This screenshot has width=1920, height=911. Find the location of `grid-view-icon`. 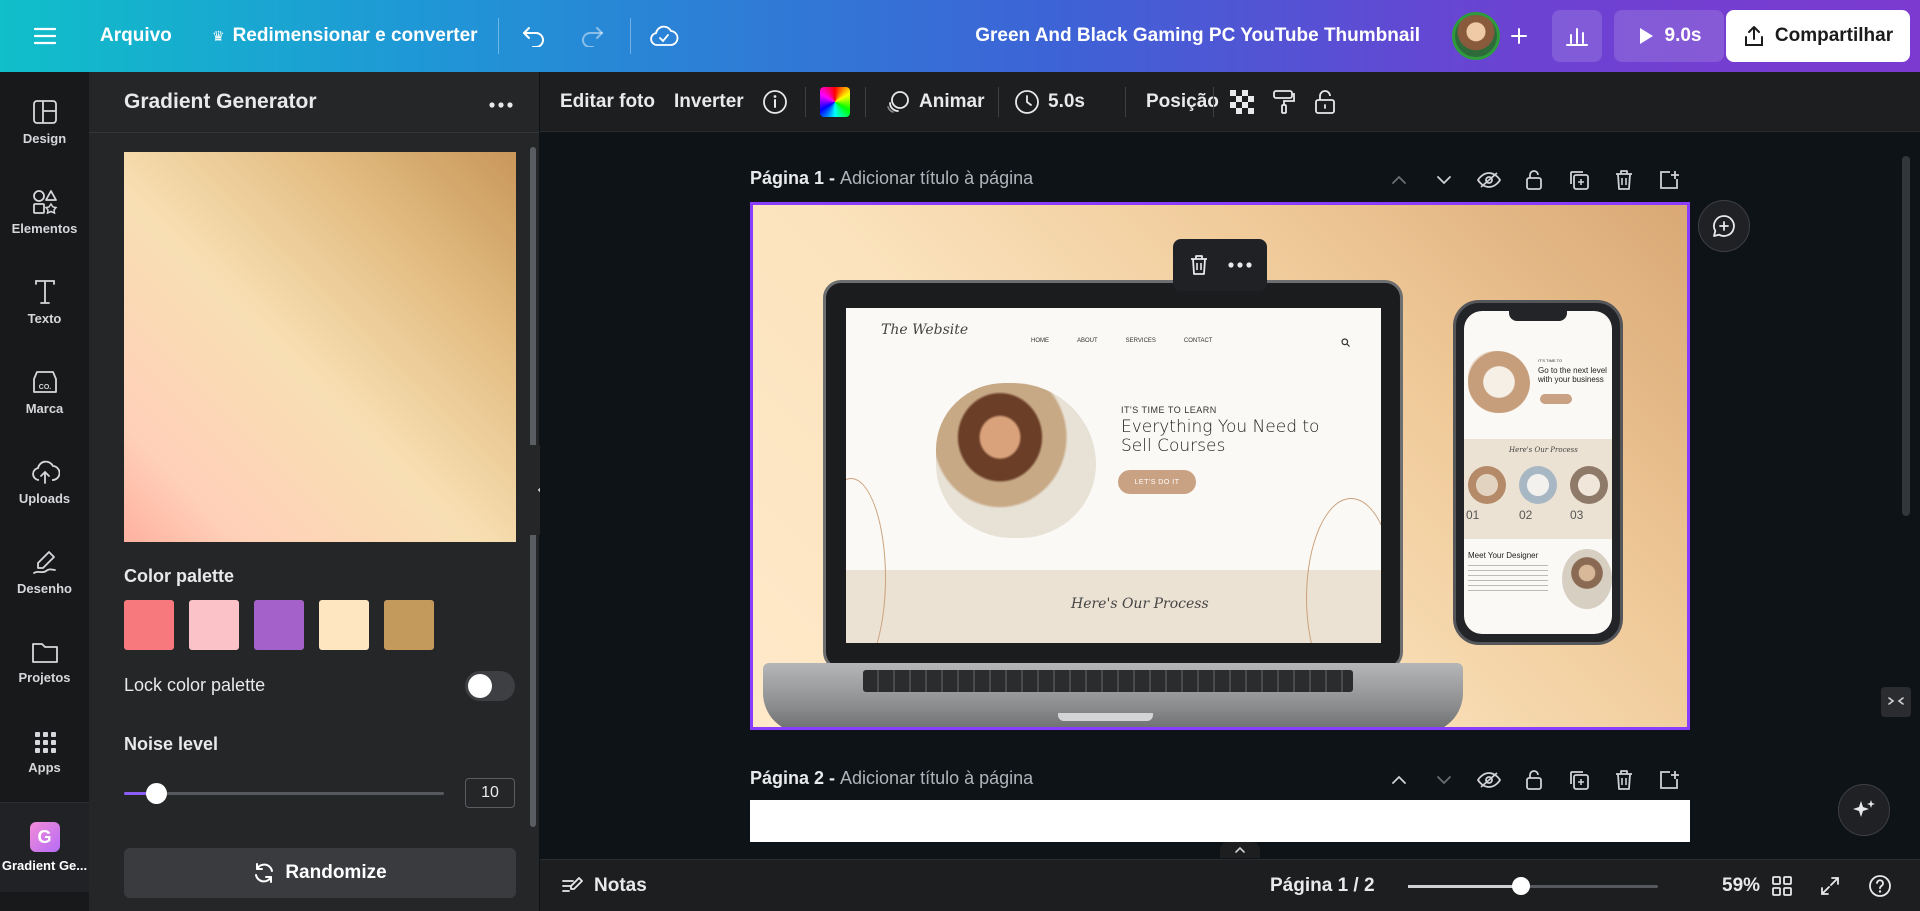

grid-view-icon is located at coordinates (1782, 886).